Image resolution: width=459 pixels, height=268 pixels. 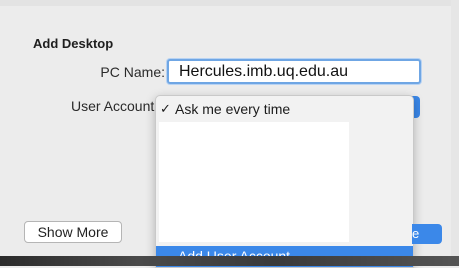 What do you see at coordinates (229, 261) in the screenshot?
I see `desktop-background-strip` at bounding box center [229, 261].